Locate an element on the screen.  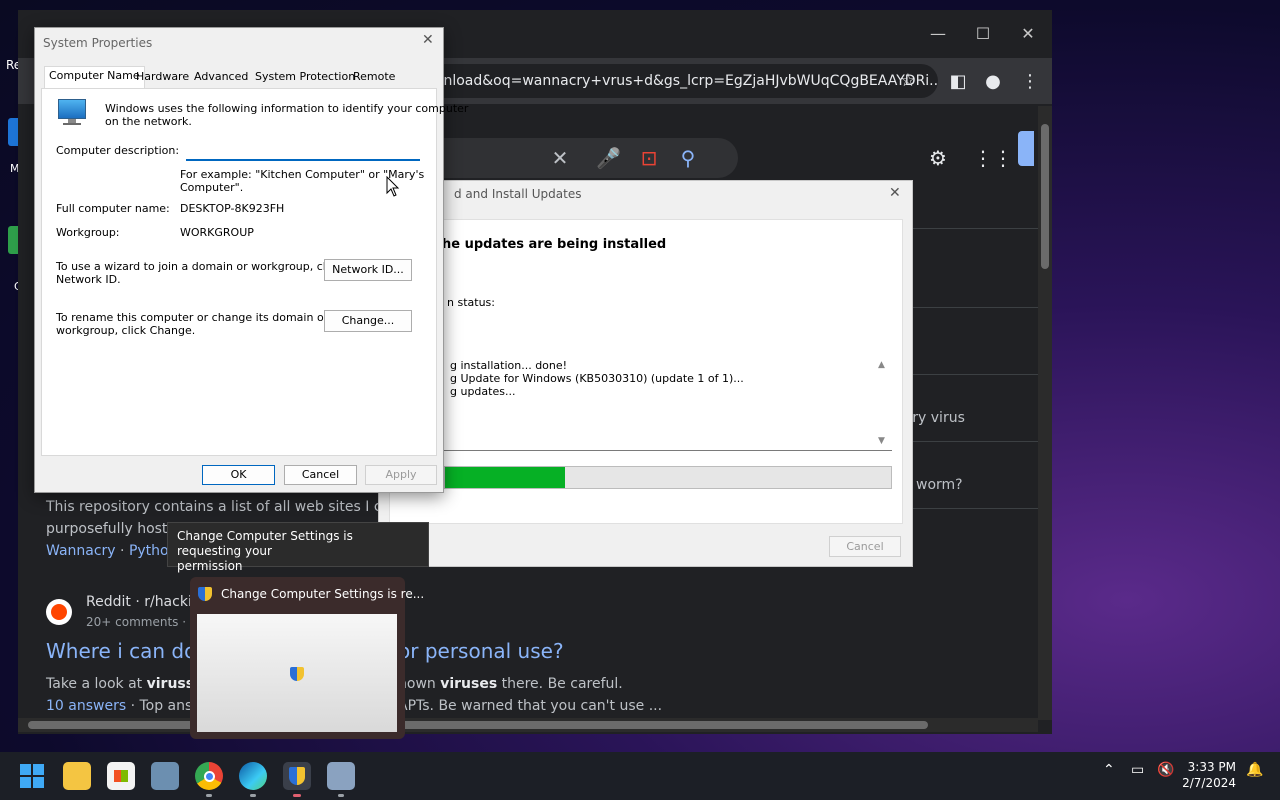
uac-shield-taskbar-icon is located at coordinates (297, 776).